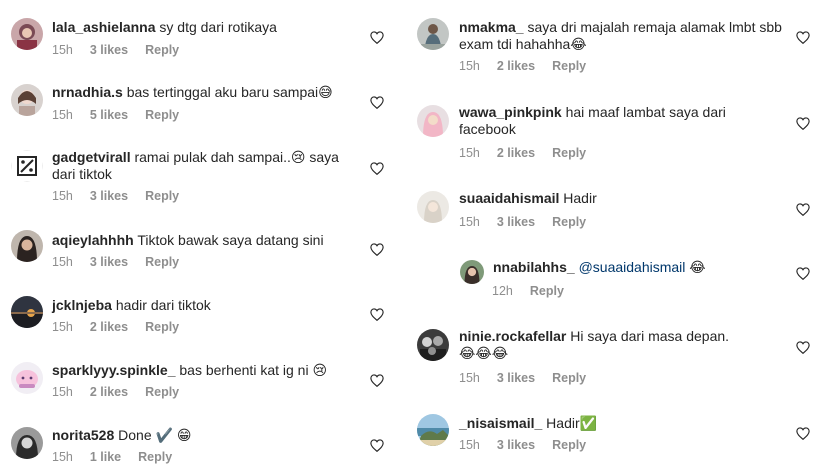  What do you see at coordinates (163, 305) in the screenshot?
I see `comment-body: hadir dari tiktok` at bounding box center [163, 305].